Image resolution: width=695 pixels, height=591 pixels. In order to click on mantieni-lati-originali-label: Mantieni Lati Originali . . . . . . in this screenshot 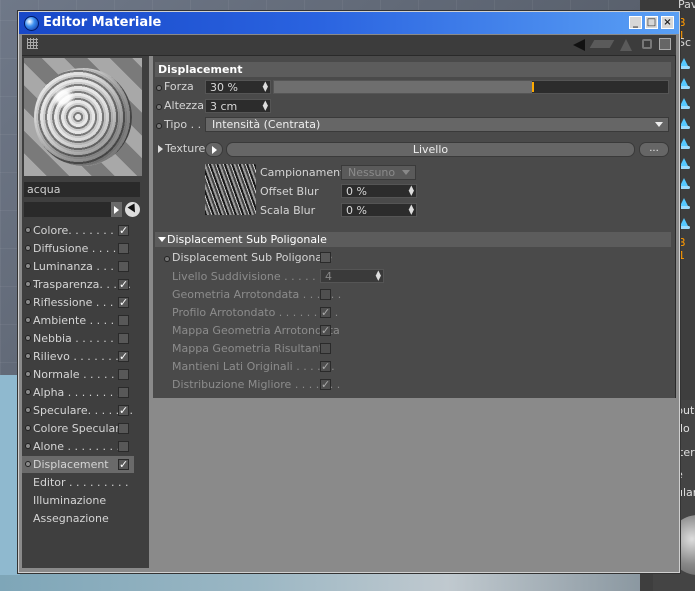, I will do `click(253, 366)`.